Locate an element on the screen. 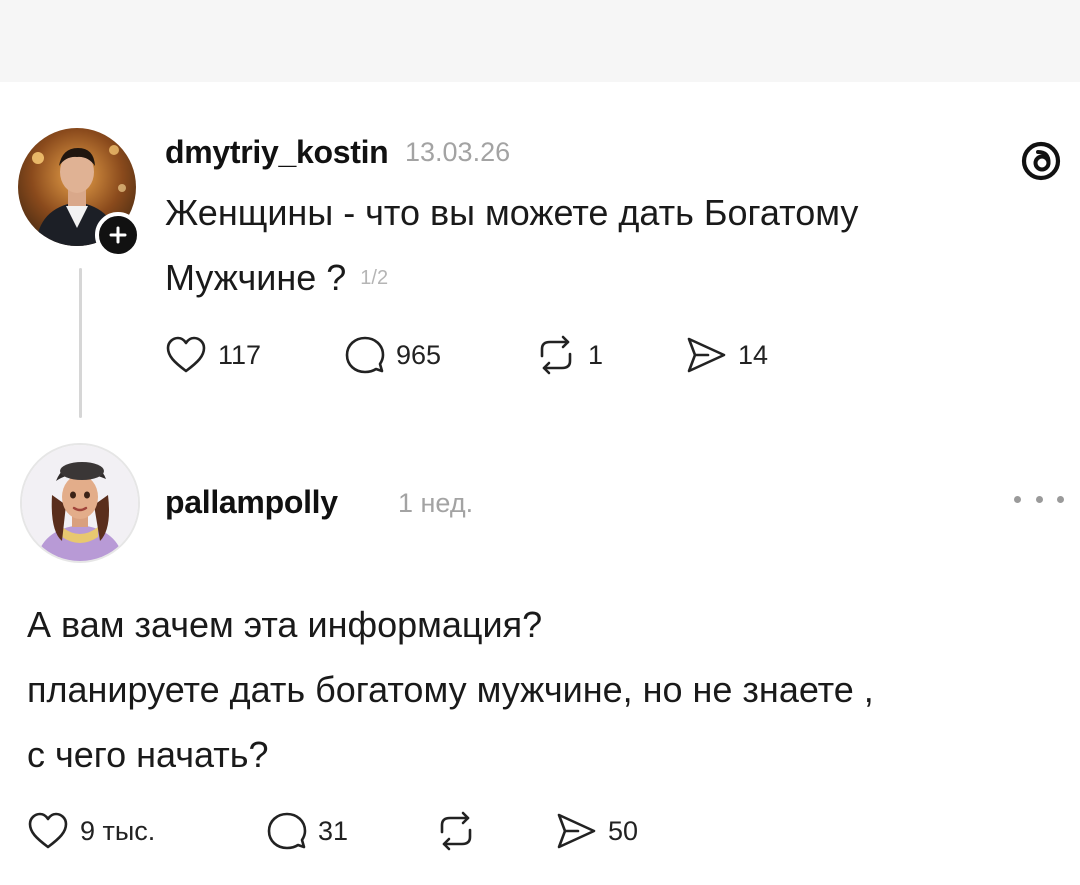 The width and height of the screenshot is (1080, 885). share-count: 14 is located at coordinates (753, 354).